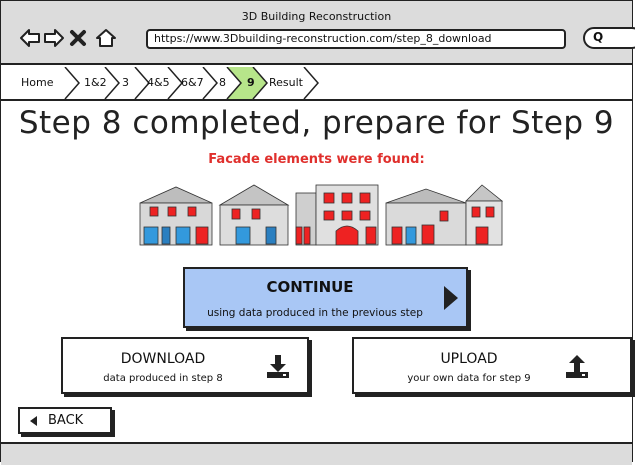  I want to click on close-icon, so click(78, 38).